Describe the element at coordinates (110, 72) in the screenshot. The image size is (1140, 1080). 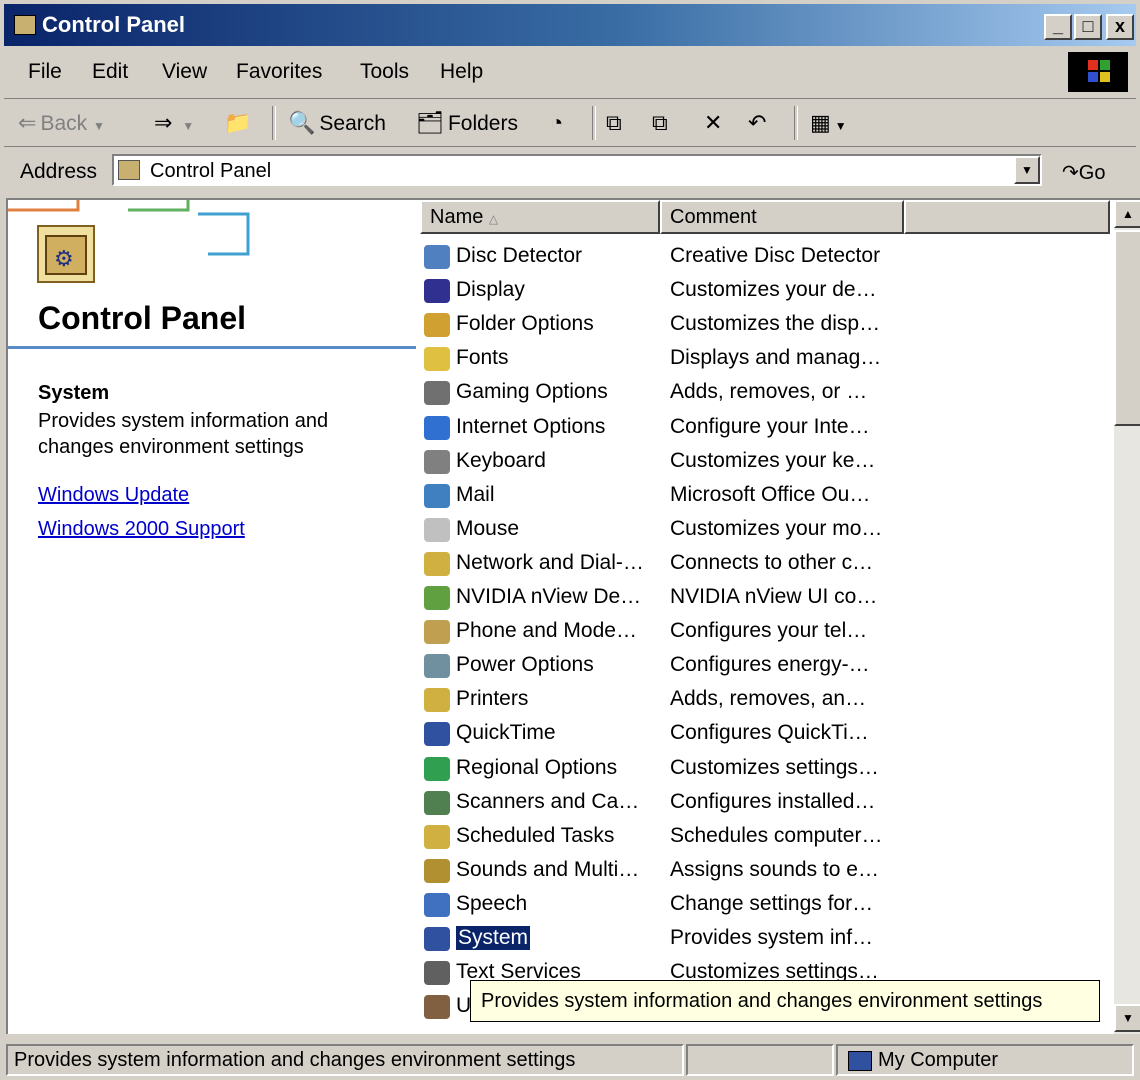
I see `menu-edit: Edit` at that location.